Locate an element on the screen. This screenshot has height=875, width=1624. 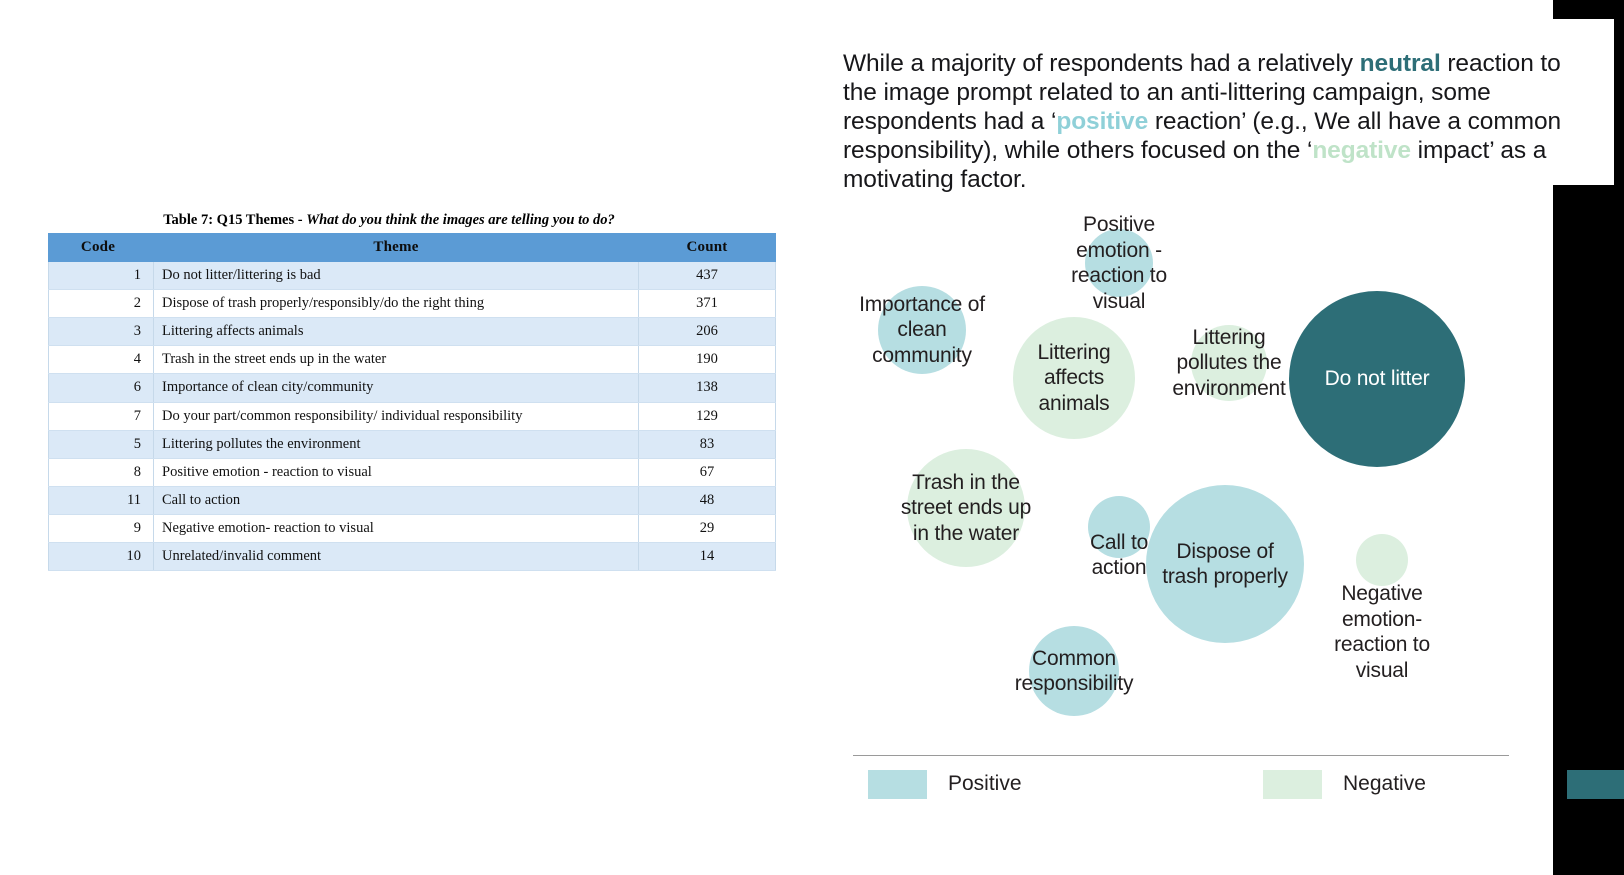
cell-count: 14 is located at coordinates (707, 557).